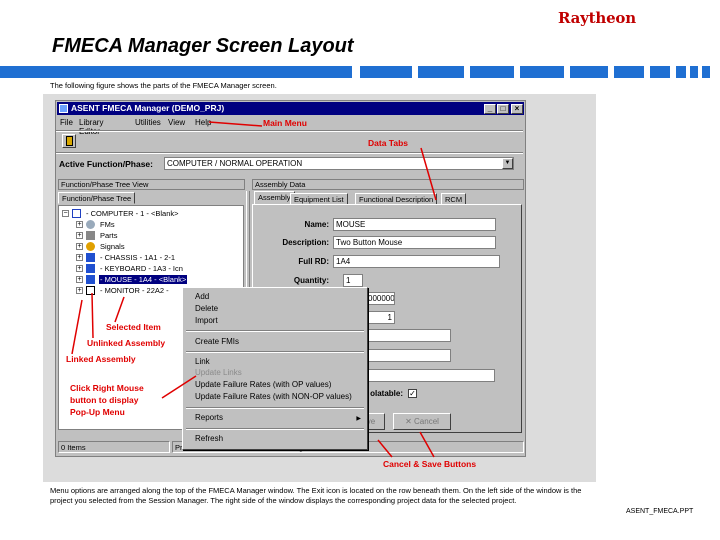 The image size is (720, 540). I want to click on tree-item-label: Signals, so click(112, 246).